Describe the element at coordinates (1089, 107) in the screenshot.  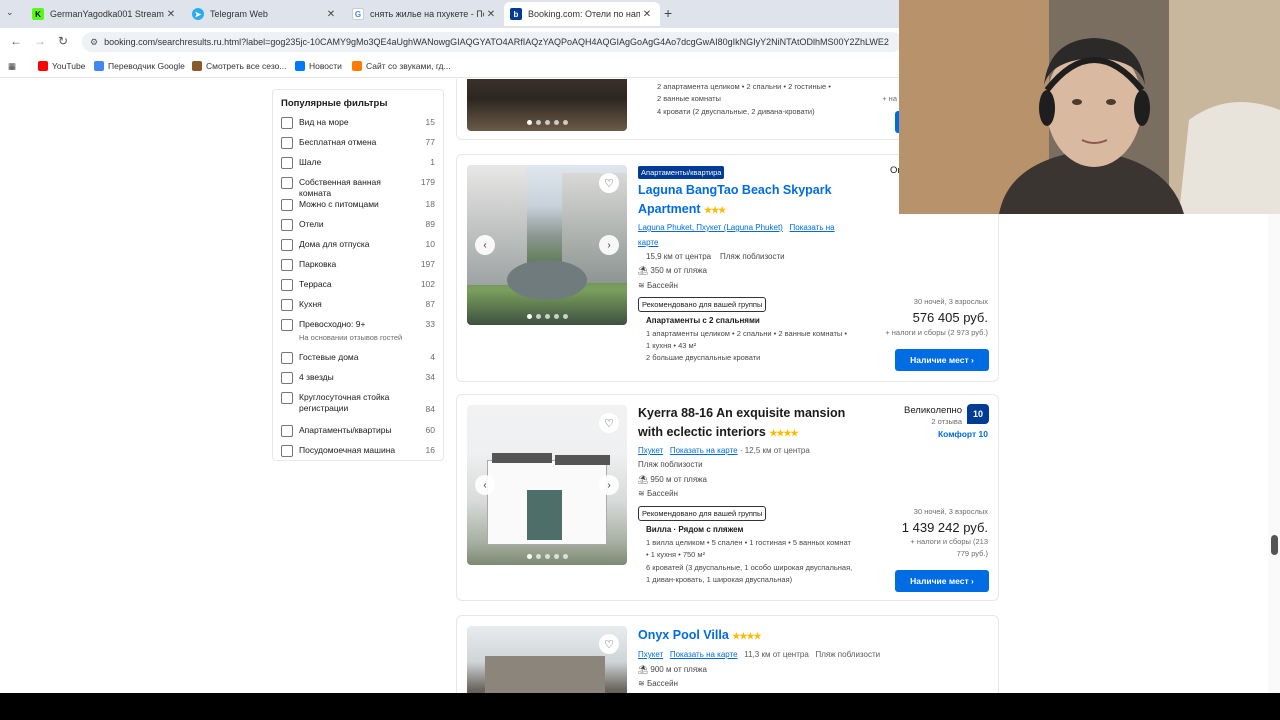
I see `webcam-video` at that location.